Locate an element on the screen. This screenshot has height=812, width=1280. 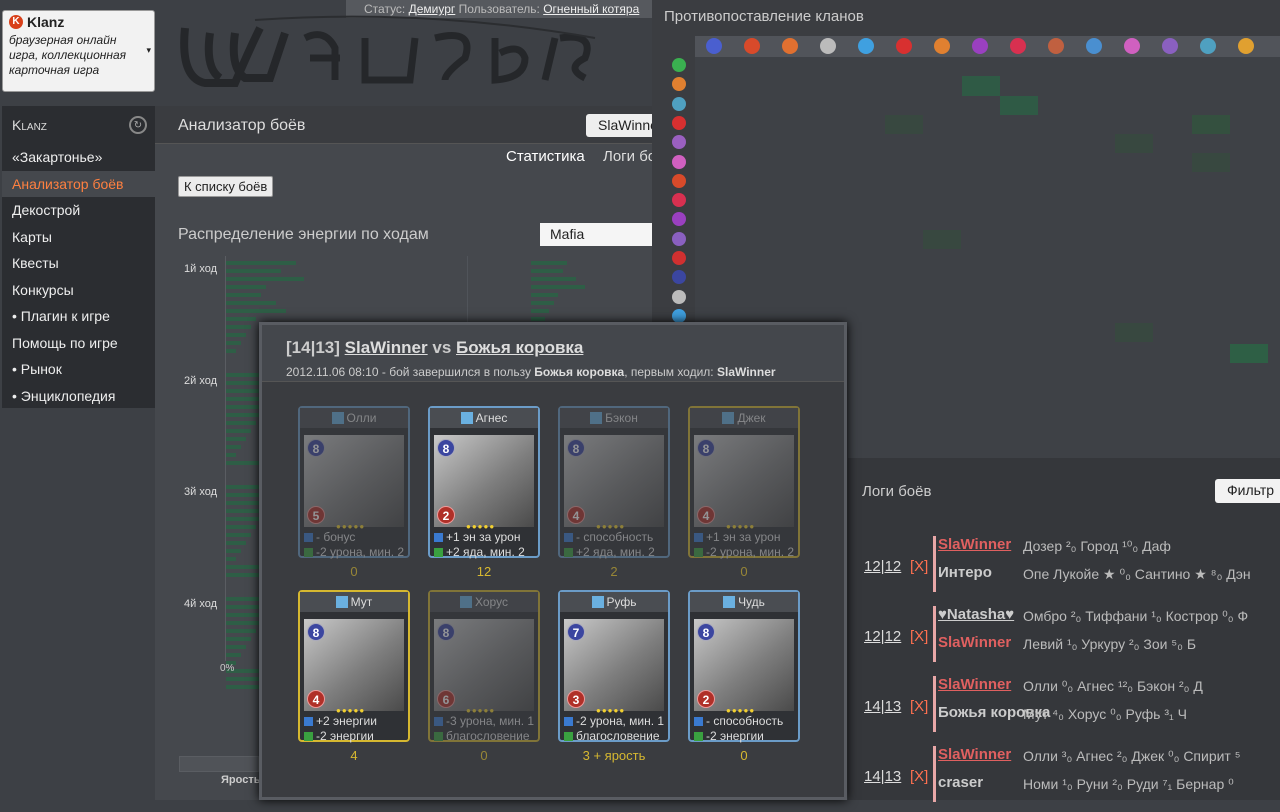
health-badge: 5 is located at coordinates (316, 515).